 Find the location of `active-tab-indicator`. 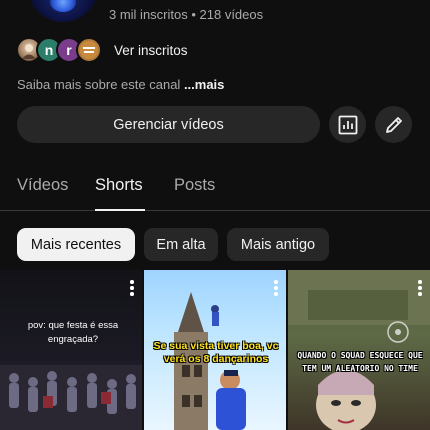

active-tab-indicator is located at coordinates (120, 210).